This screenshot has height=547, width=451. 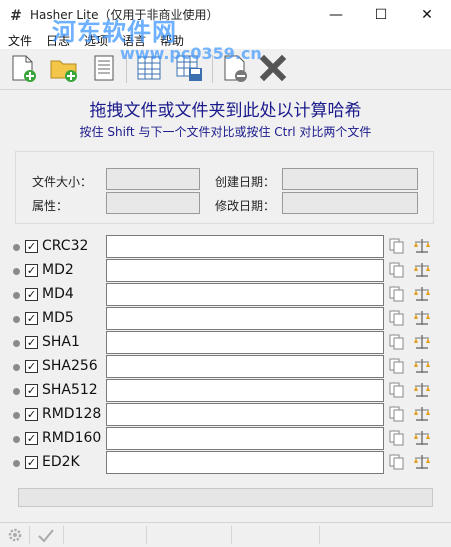 I want to click on algorithm-name: RMD160, so click(x=72, y=438).